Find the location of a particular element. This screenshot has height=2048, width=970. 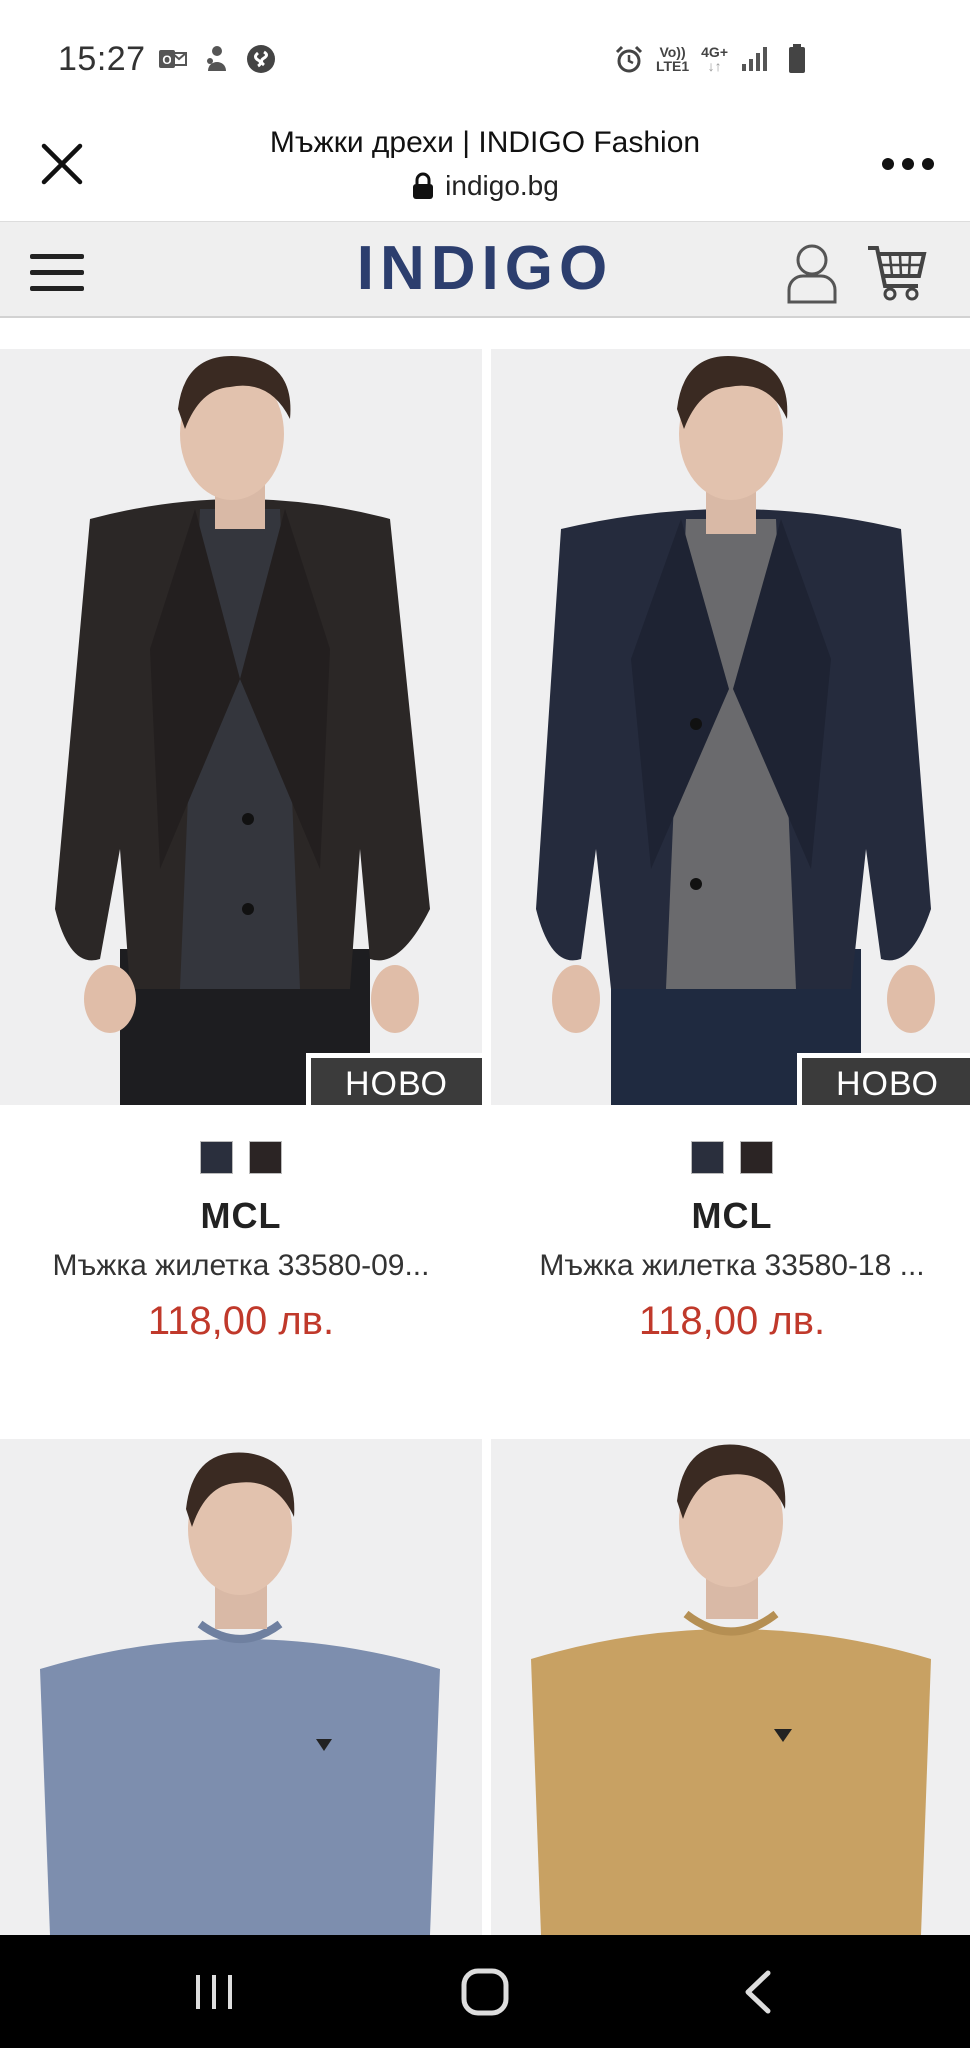

system-status-icons: Vo)) LTE1 4G+ ↓↑ is located at coordinates (713, 59).